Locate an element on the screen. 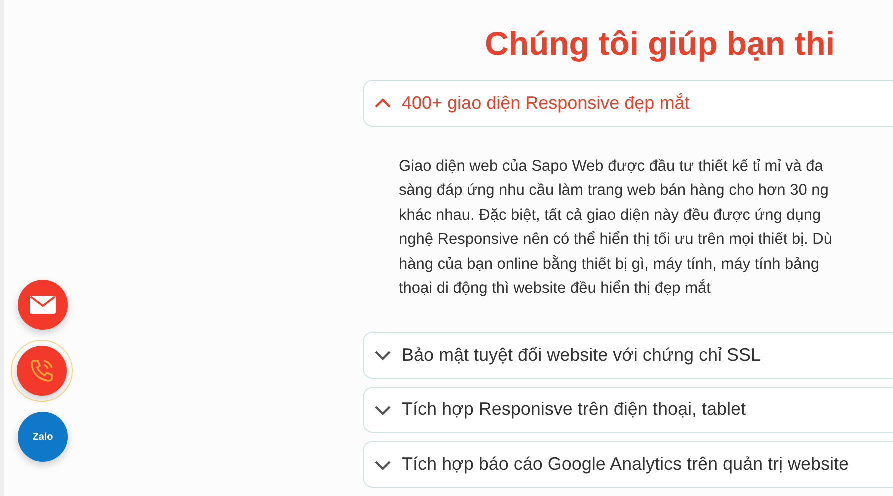  faq-item: Bảo mật tuyệt đối website với chứng chỉ SSL is located at coordinates (628, 355).